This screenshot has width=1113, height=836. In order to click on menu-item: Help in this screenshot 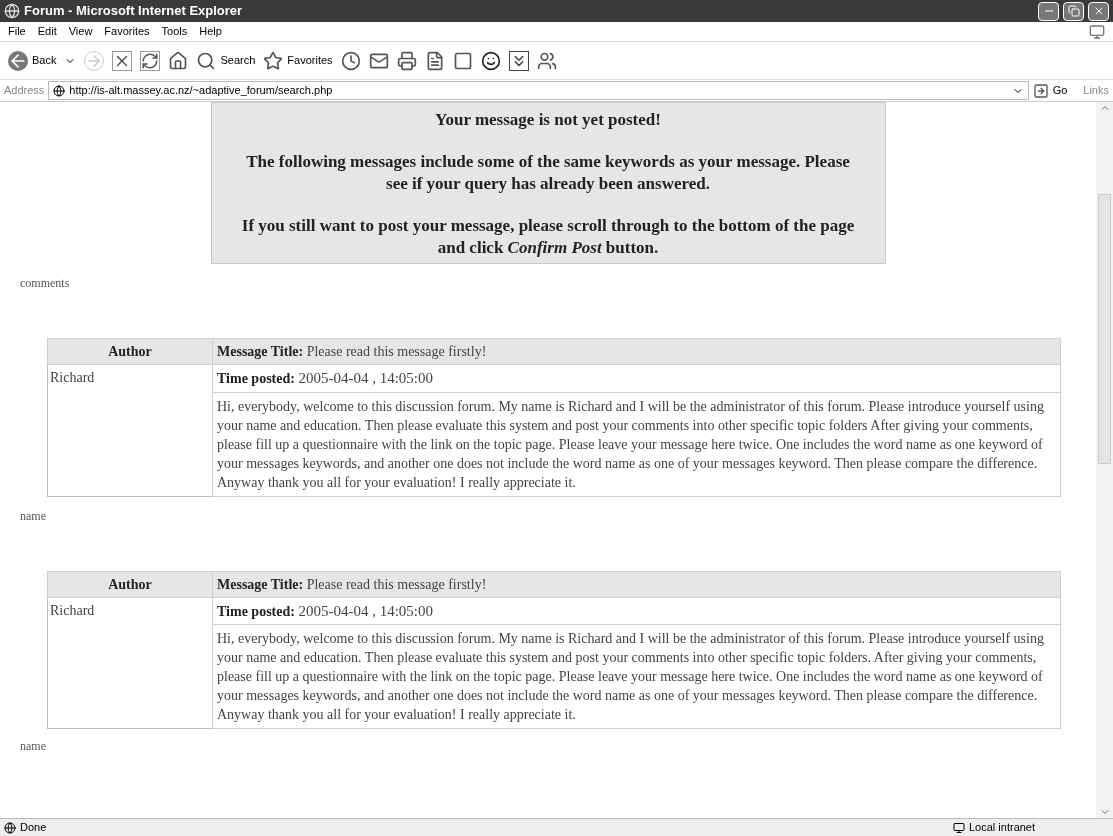, I will do `click(210, 31)`.